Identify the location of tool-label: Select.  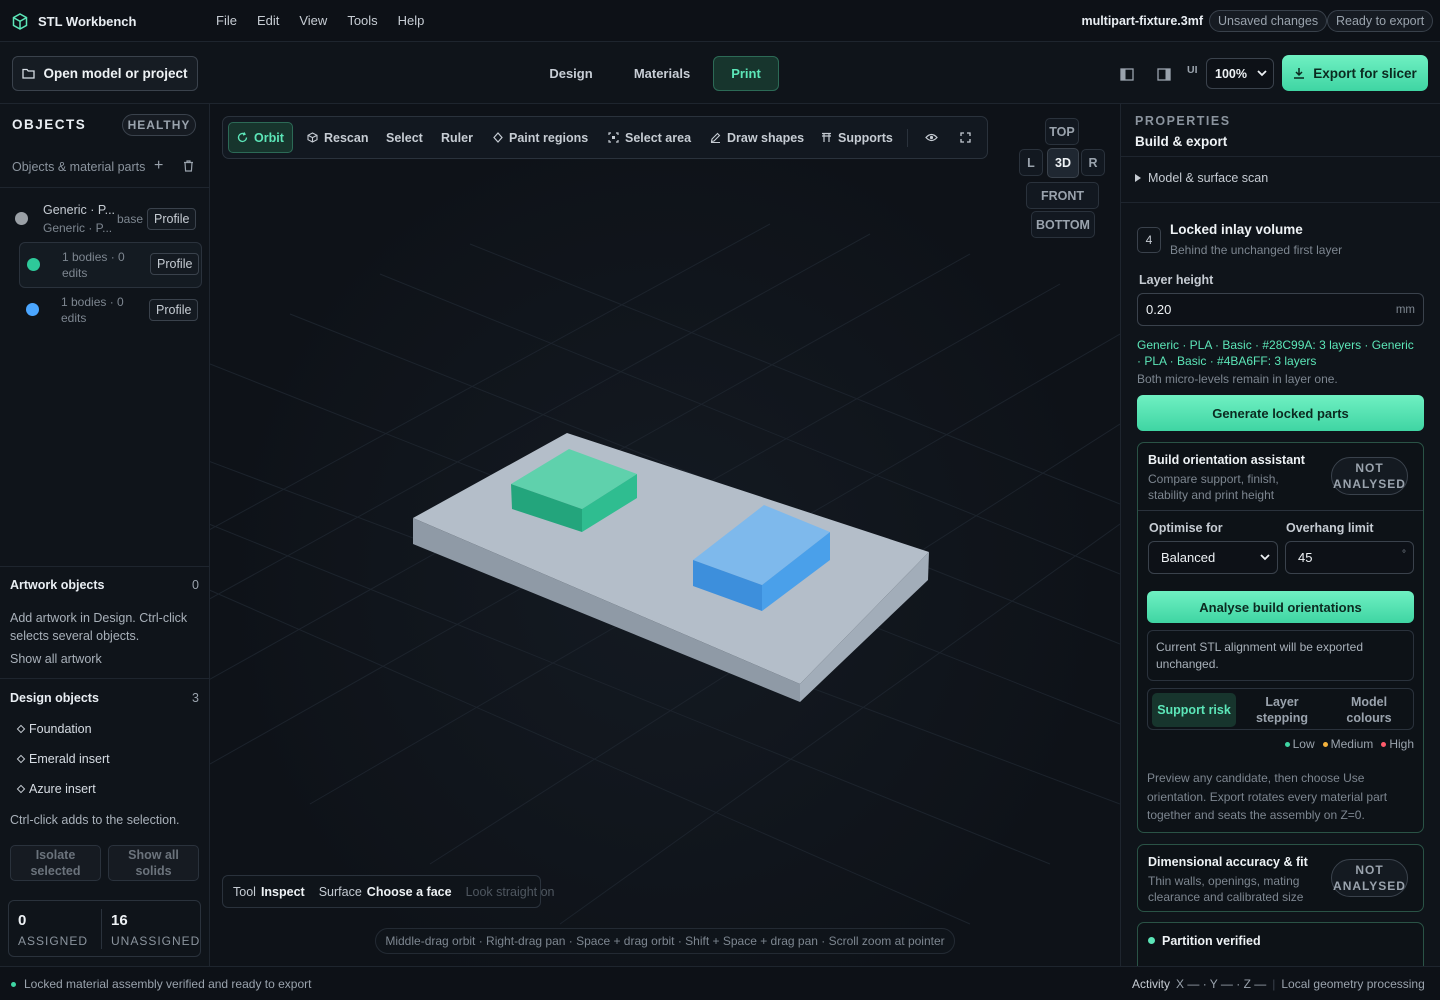
(404, 137).